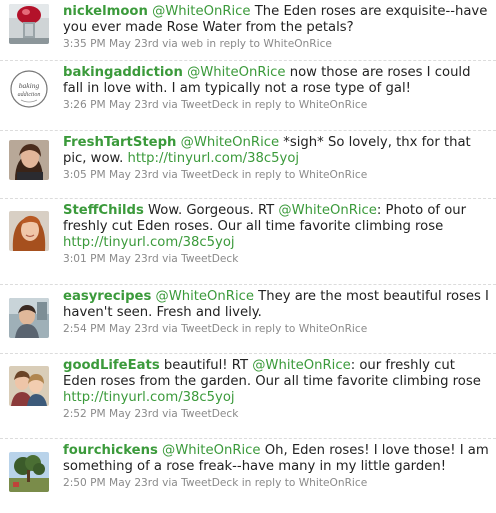 The width and height of the screenshot is (496, 513). What do you see at coordinates (111, 44) in the screenshot?
I see `tweet-timestamp: 3:35 PM May 23rd` at bounding box center [111, 44].